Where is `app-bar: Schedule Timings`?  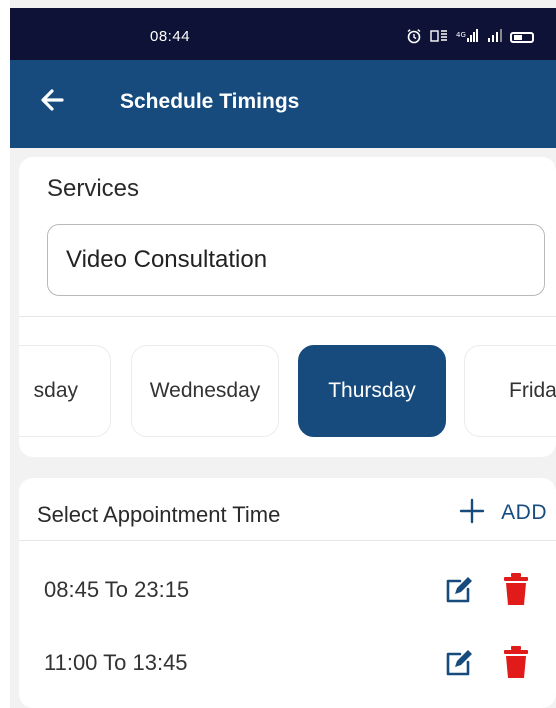
app-bar: Schedule Timings is located at coordinates (283, 104).